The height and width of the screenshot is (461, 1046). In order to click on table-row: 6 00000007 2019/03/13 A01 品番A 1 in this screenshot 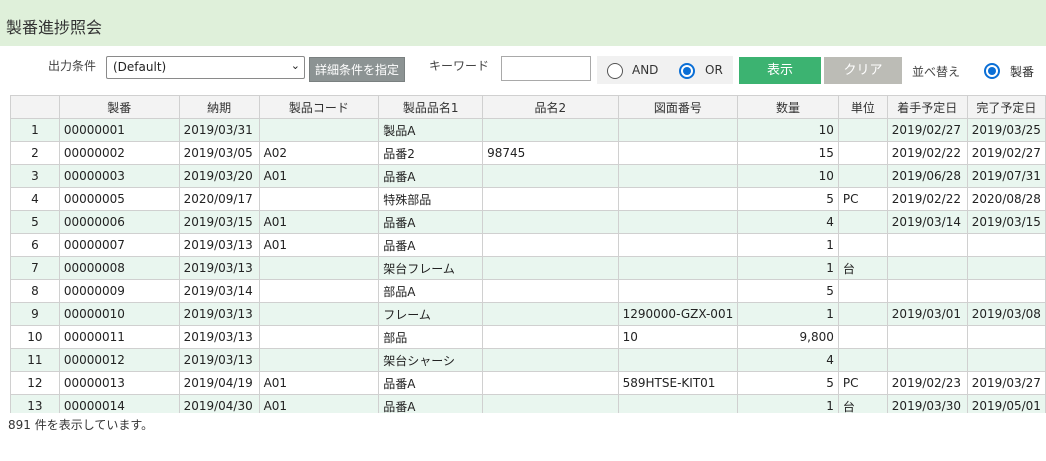, I will do `click(528, 245)`.